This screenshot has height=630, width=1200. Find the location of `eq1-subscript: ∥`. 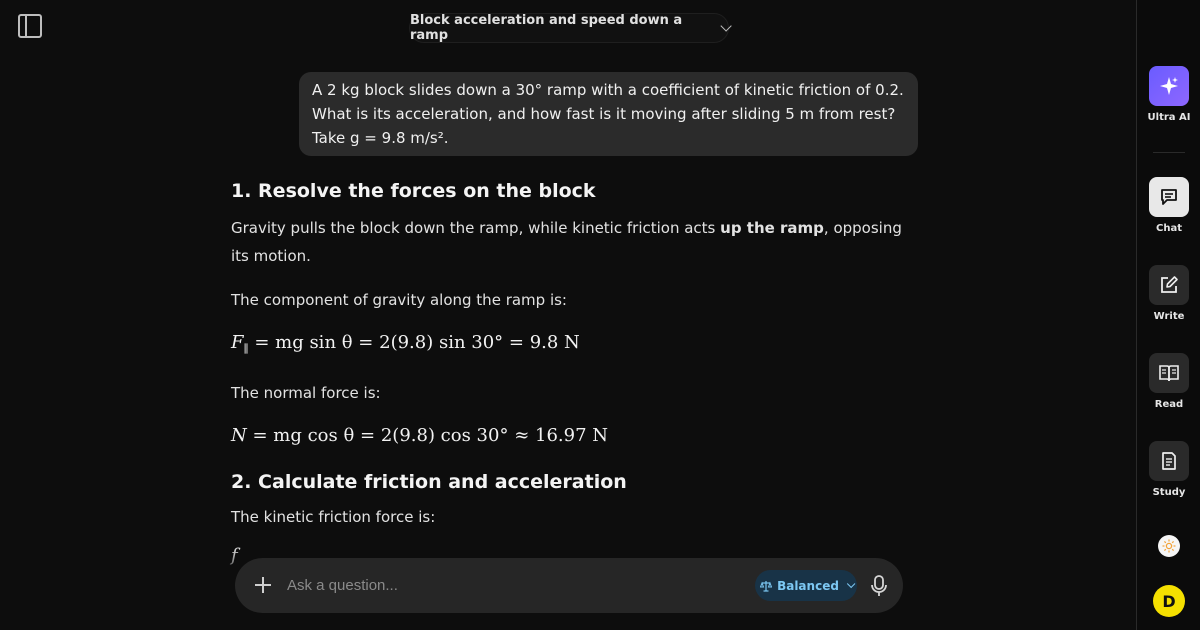

eq1-subscript: ∥ is located at coordinates (246, 349).